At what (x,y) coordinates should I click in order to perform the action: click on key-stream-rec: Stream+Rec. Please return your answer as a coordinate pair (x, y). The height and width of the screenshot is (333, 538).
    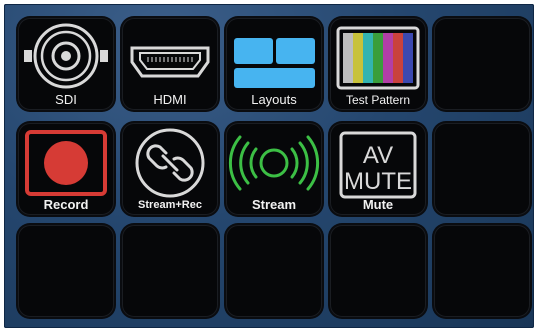
    Looking at the image, I should click on (170, 169).